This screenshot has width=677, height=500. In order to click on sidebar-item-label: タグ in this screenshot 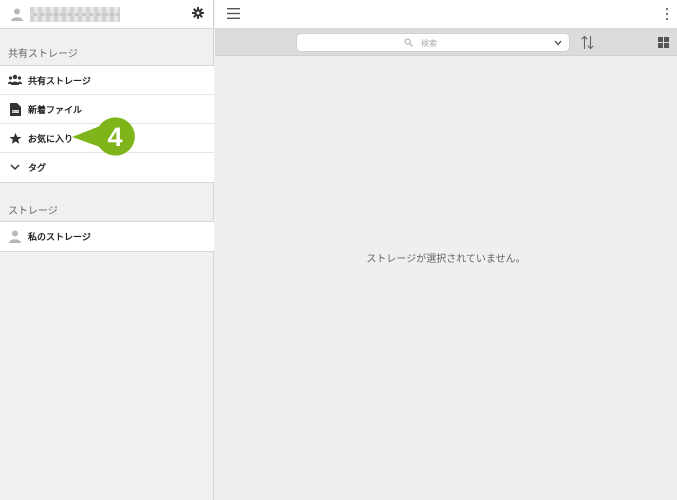, I will do `click(37, 169)`.